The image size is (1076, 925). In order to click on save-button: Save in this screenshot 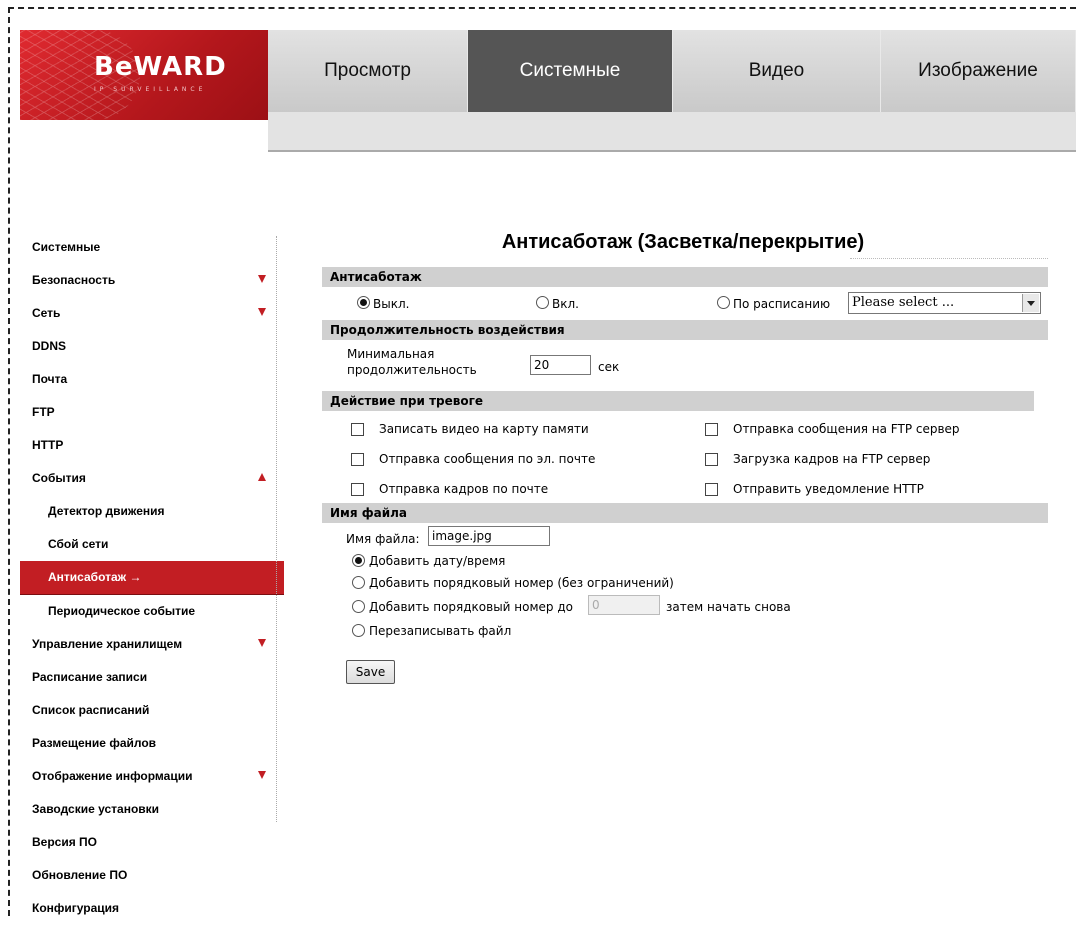, I will do `click(370, 672)`.